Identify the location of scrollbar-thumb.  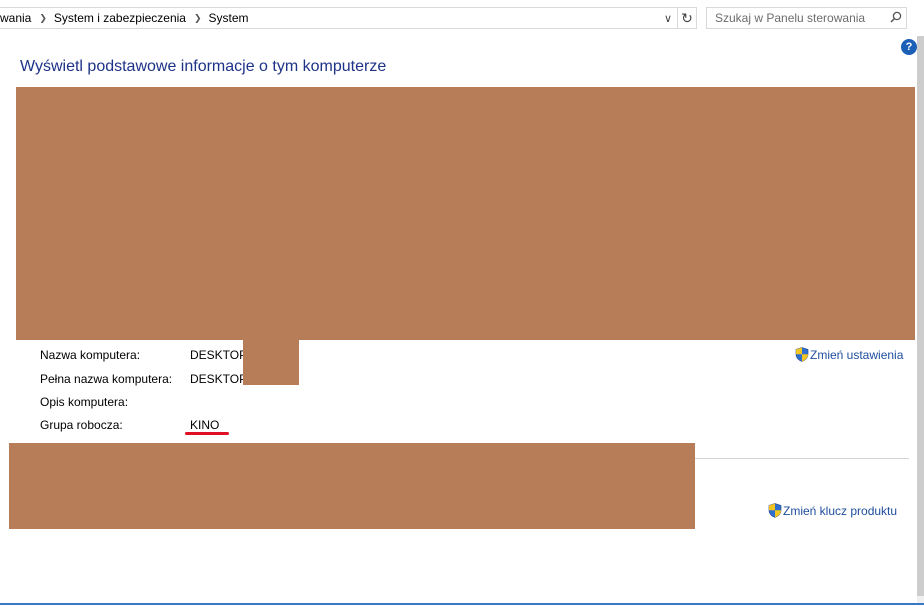
(920, 316).